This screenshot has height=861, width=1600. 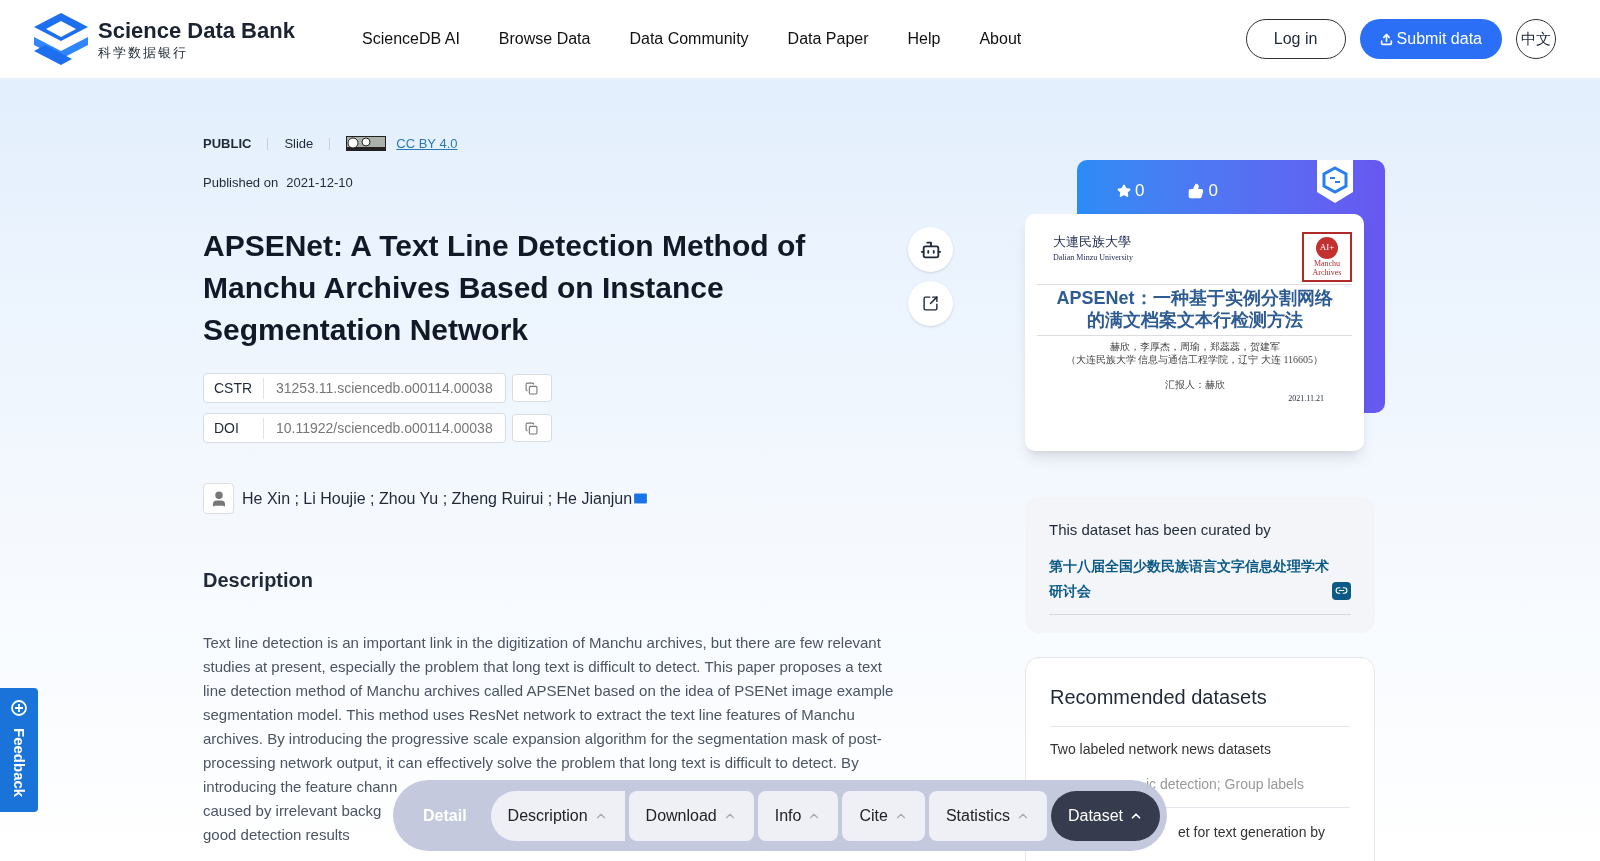 I want to click on slide-title-line: 的满文档案文本行检测方法, so click(x=1194, y=320).